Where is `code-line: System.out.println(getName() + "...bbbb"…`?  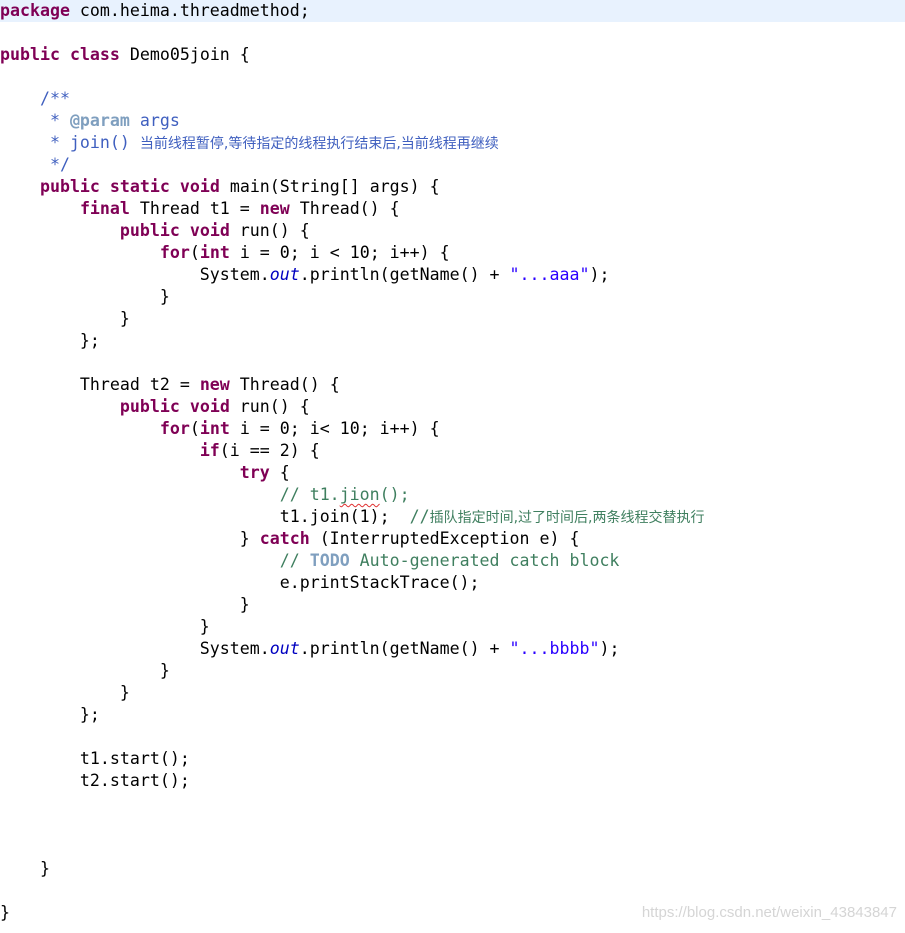
code-line: System.out.println(getName() + "...bbbb"… is located at coordinates (310, 649).